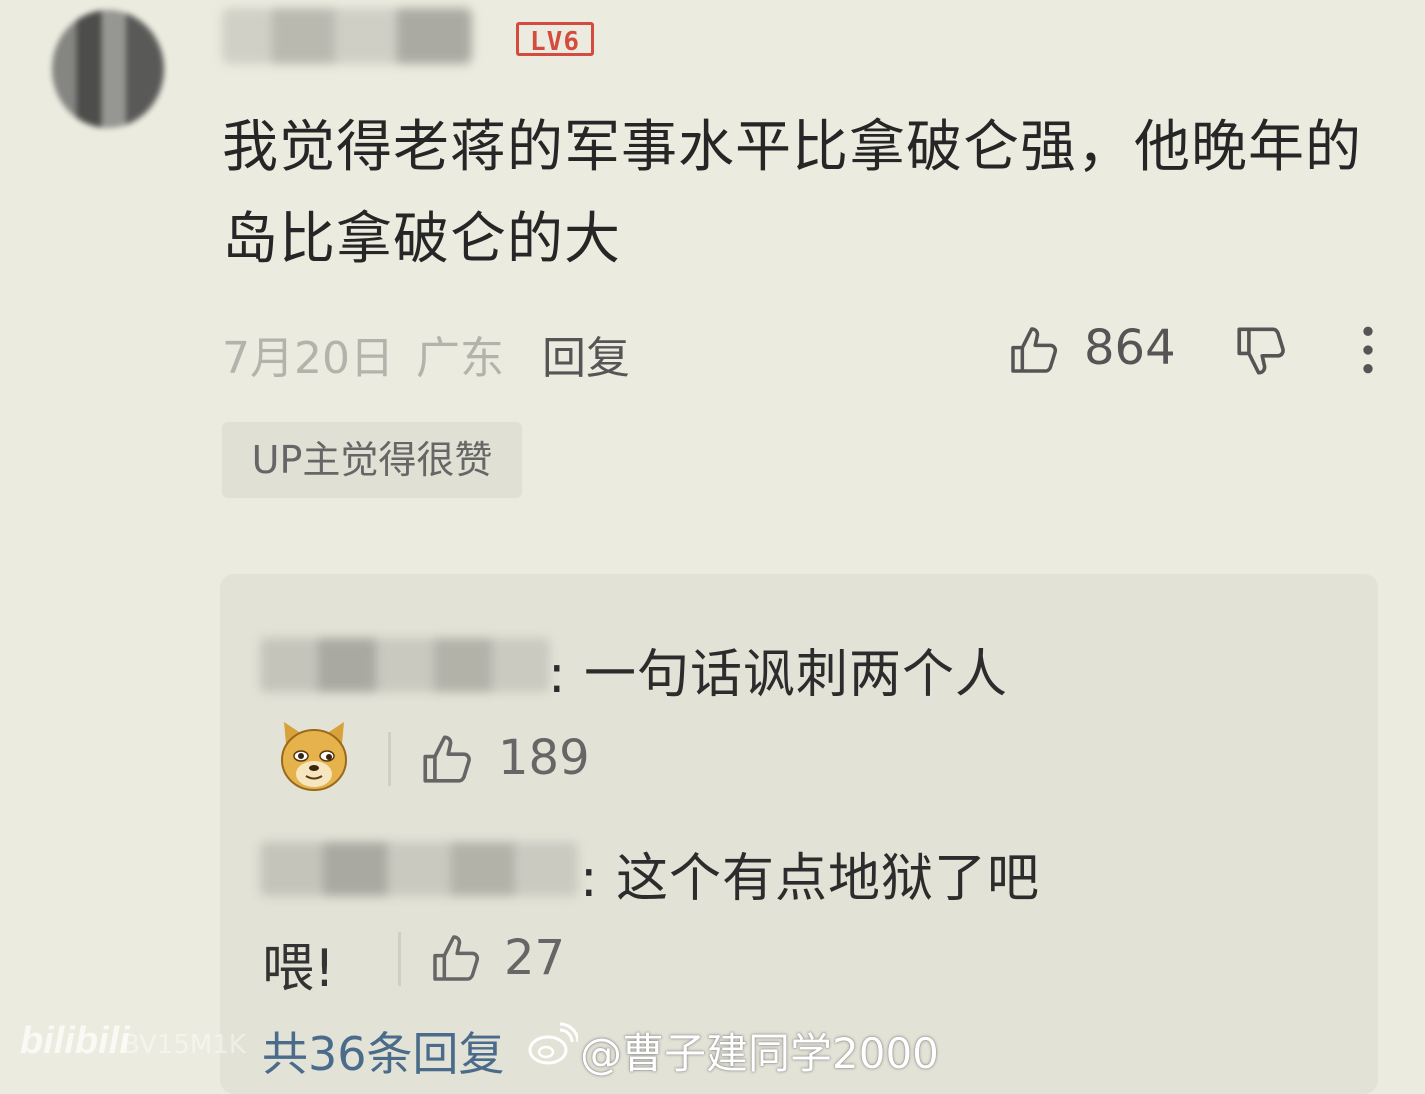 Image resolution: width=1425 pixels, height=1094 pixels. Describe the element at coordinates (314, 756) in the screenshot. I see `doge-emoji-icon` at that location.